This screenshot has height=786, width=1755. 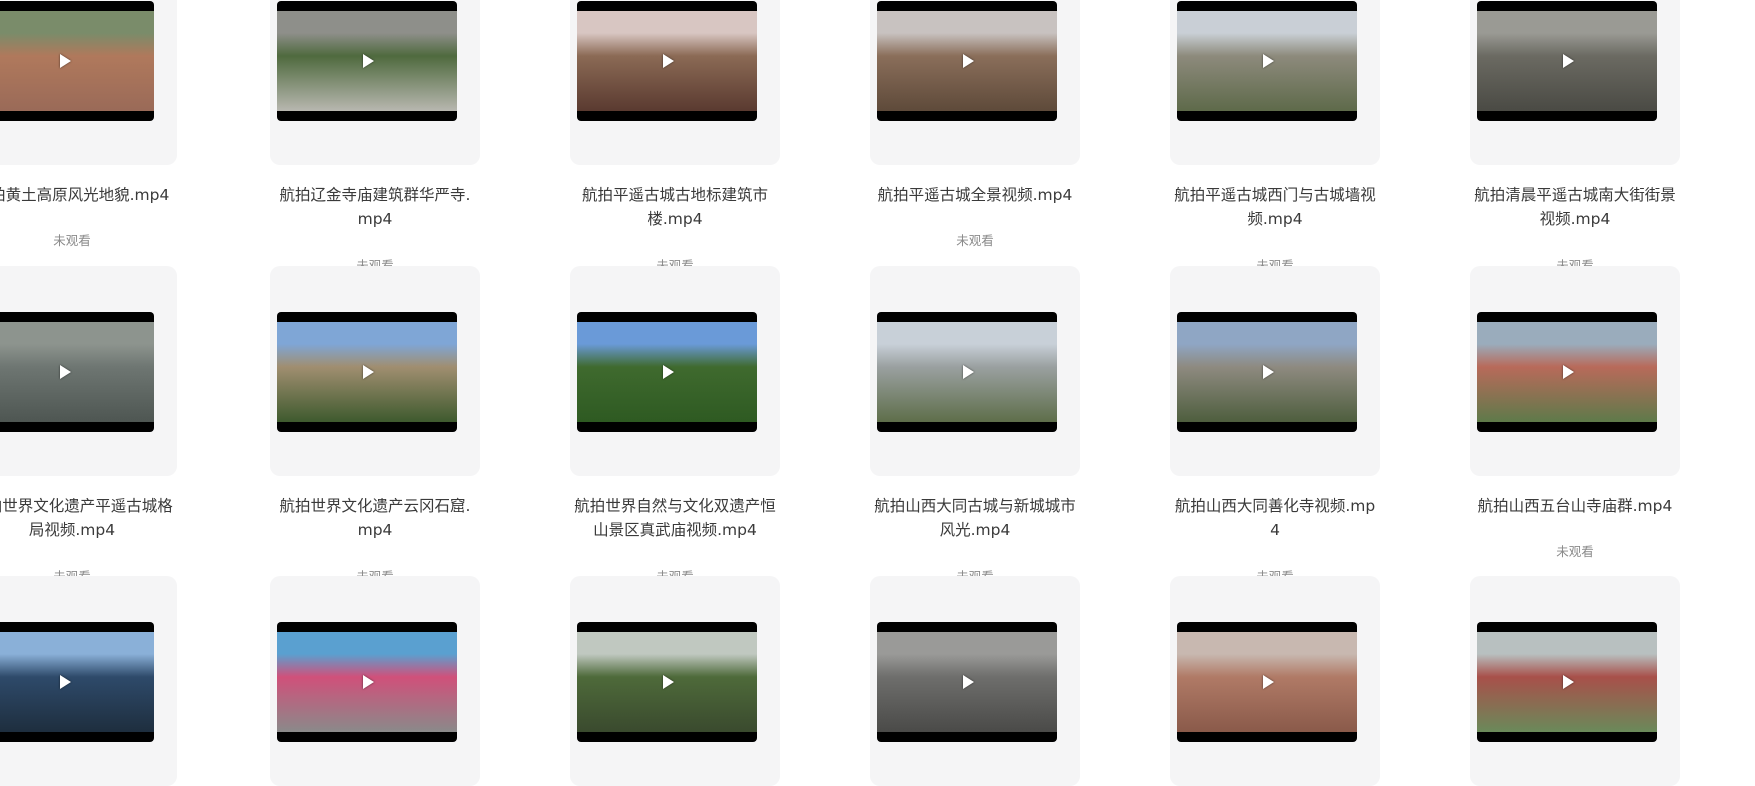 I want to click on pingyao-layout-image, so click(x=77, y=372).